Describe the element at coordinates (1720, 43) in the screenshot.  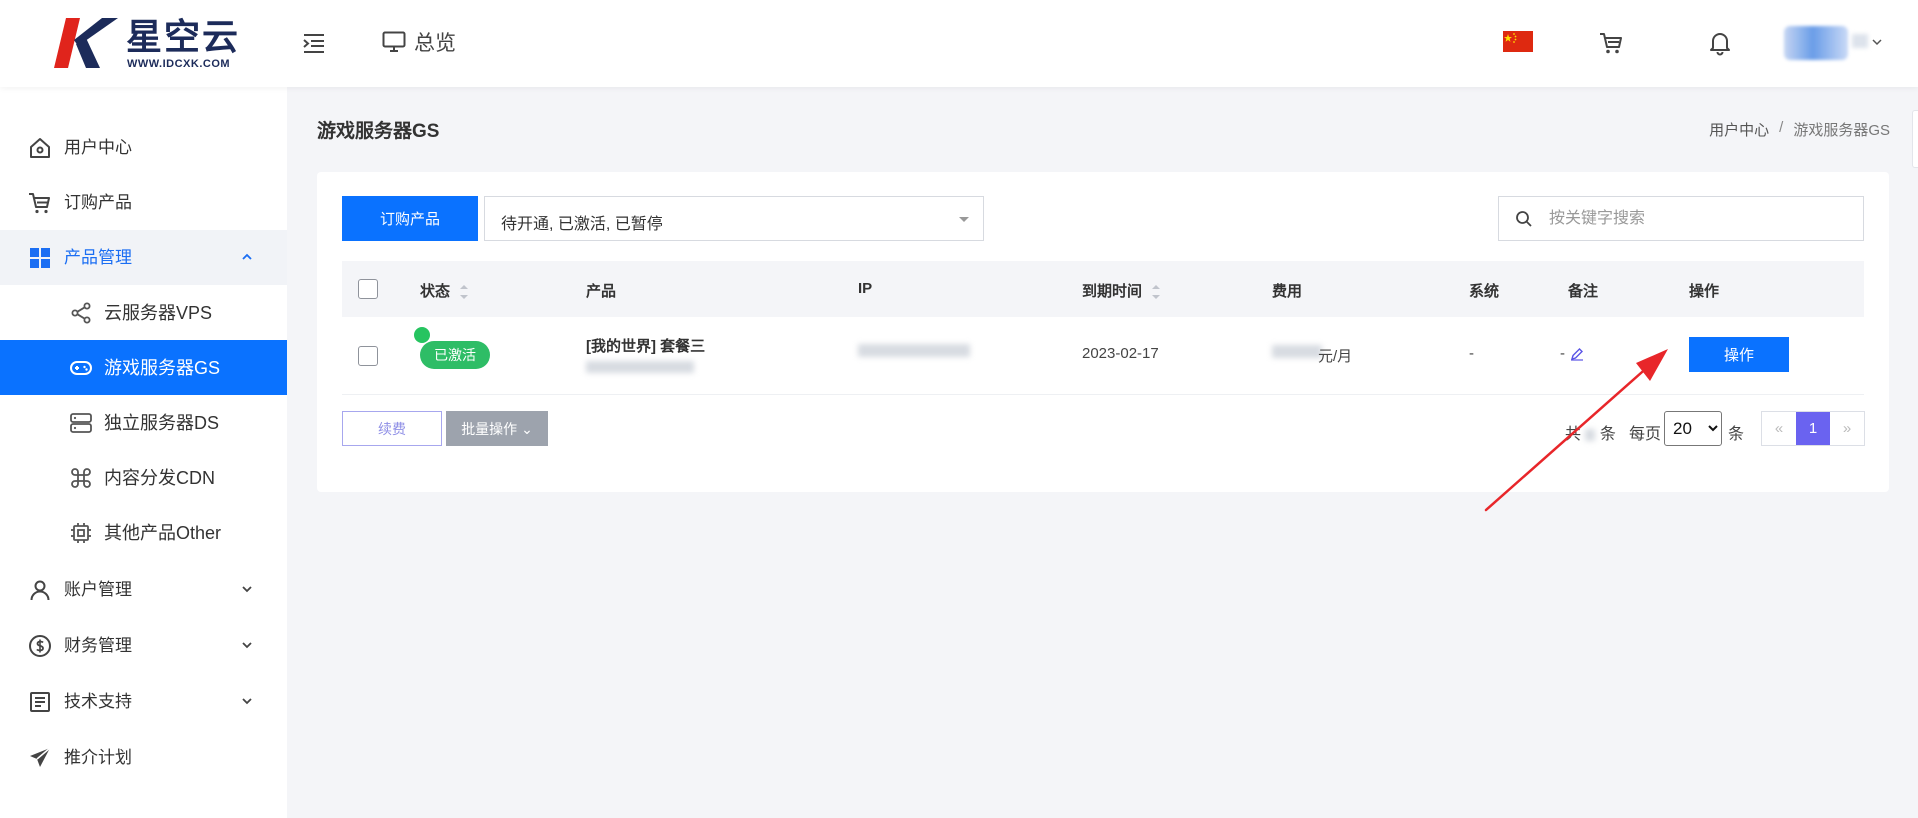
I see `bell-icon` at that location.